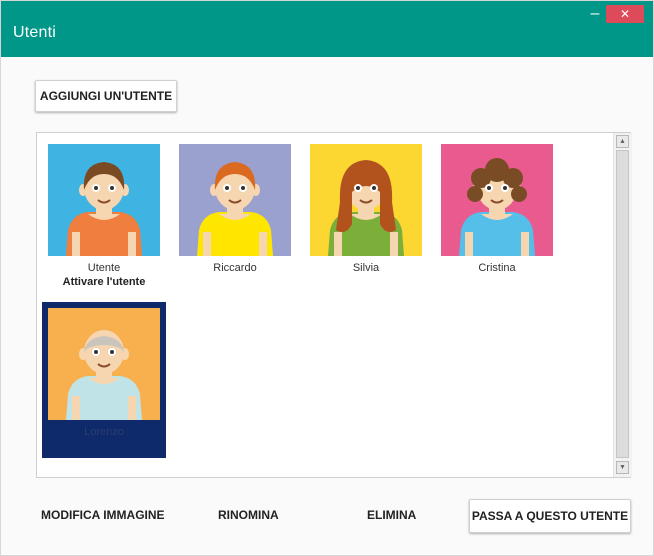 This screenshot has width=654, height=556. I want to click on user-tile: Silvia, so click(366, 219).